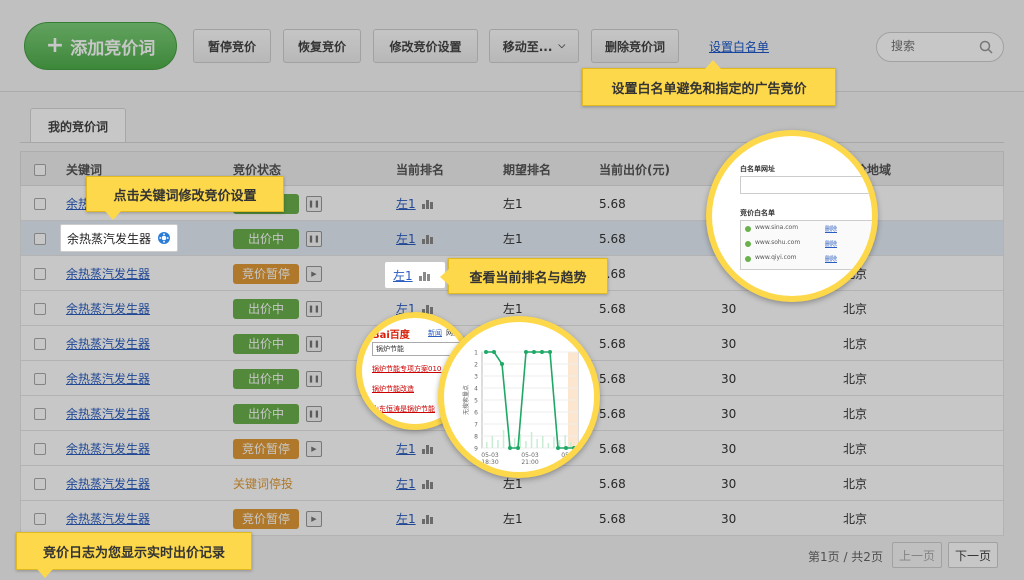 The image size is (1024, 580). Describe the element at coordinates (757, 169) in the screenshot. I see `whitelist-url-label: 白名单网址` at that location.